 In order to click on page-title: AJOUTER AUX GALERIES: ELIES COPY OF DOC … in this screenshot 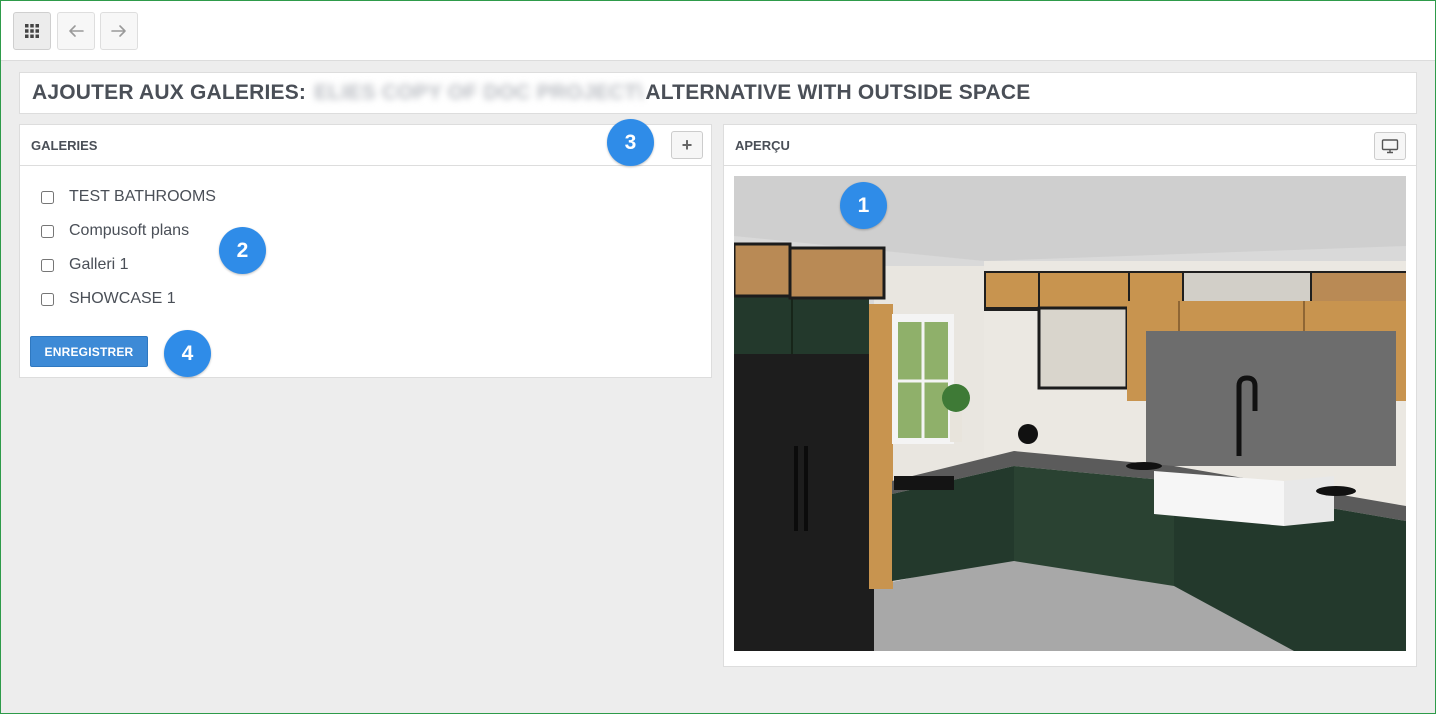, I will do `click(718, 93)`.